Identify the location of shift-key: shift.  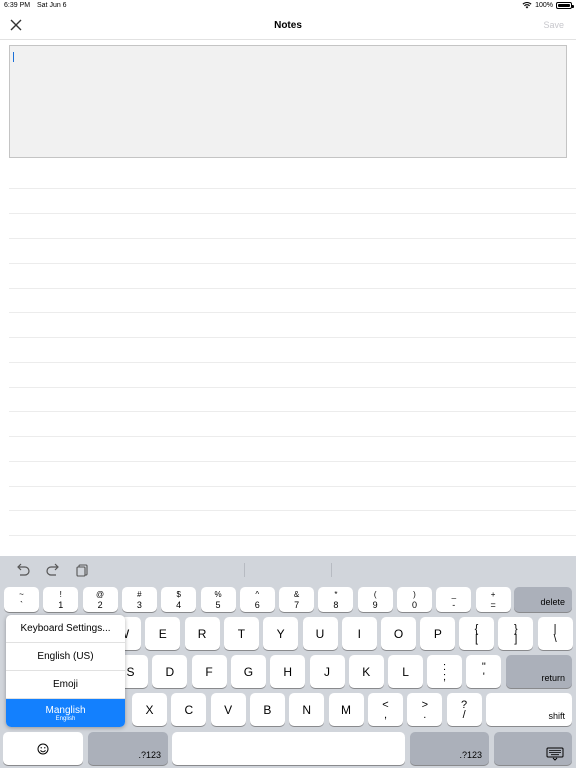
(529, 709).